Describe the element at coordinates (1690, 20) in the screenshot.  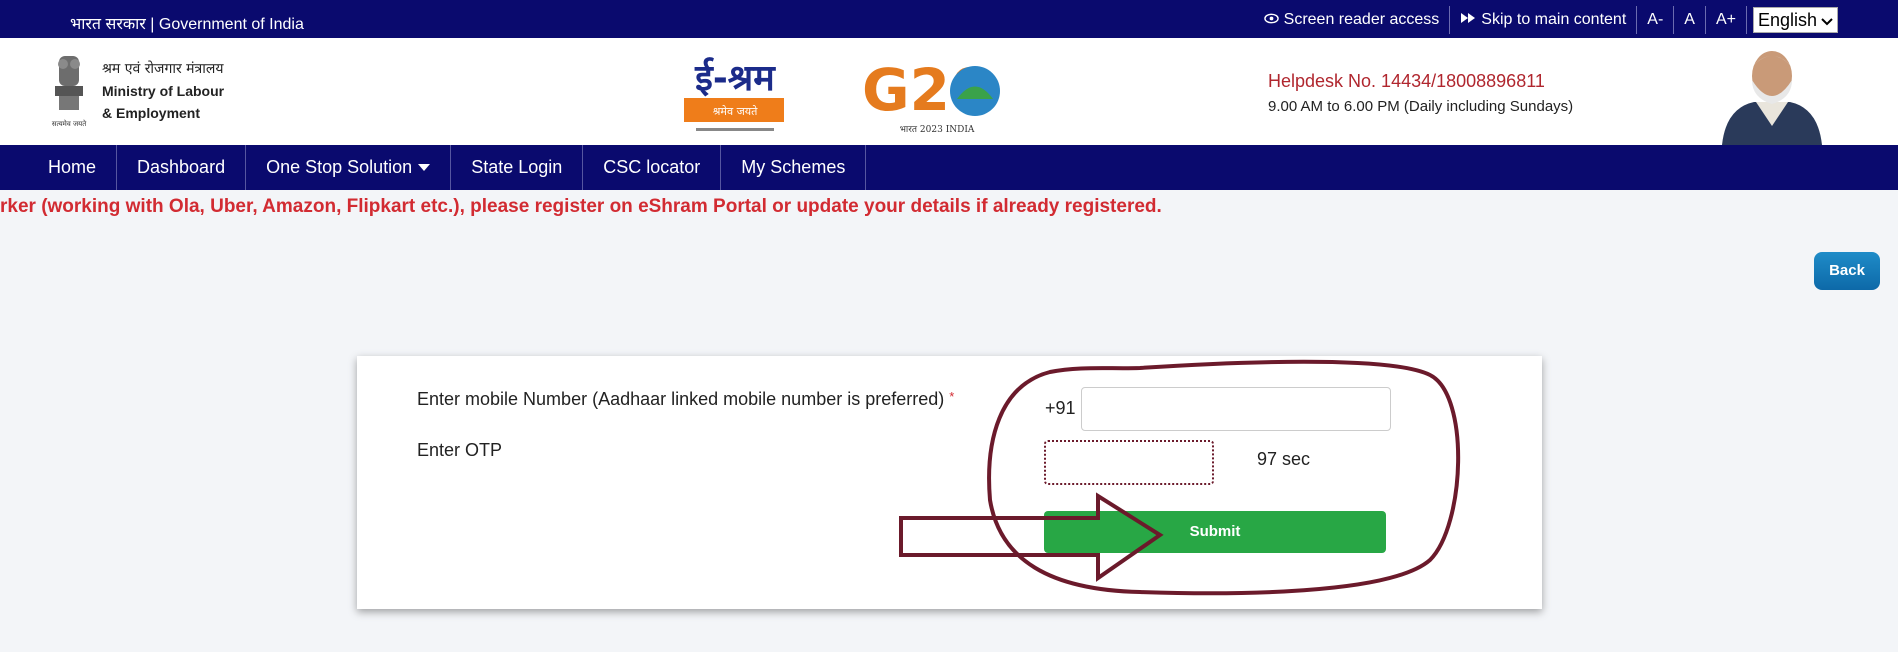
I see `font-normal-button: A` at that location.